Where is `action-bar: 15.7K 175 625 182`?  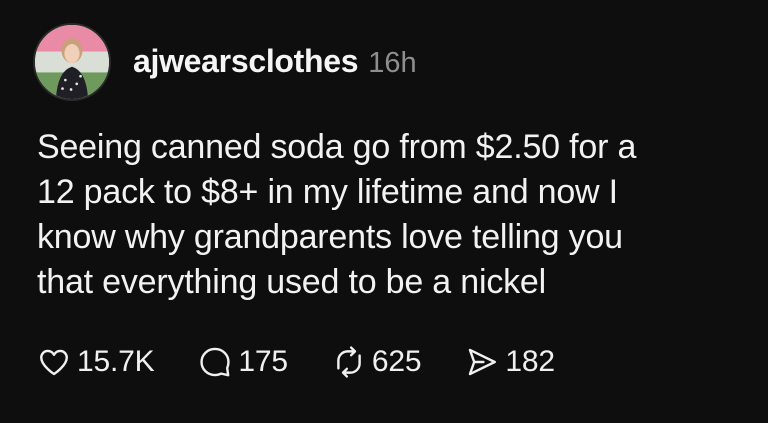 action-bar: 15.7K 175 625 182 is located at coordinates (296, 362).